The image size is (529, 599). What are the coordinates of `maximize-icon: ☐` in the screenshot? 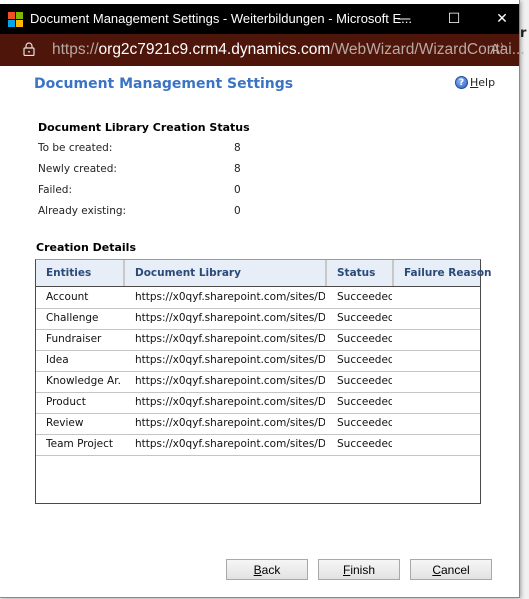 It's located at (454, 19).